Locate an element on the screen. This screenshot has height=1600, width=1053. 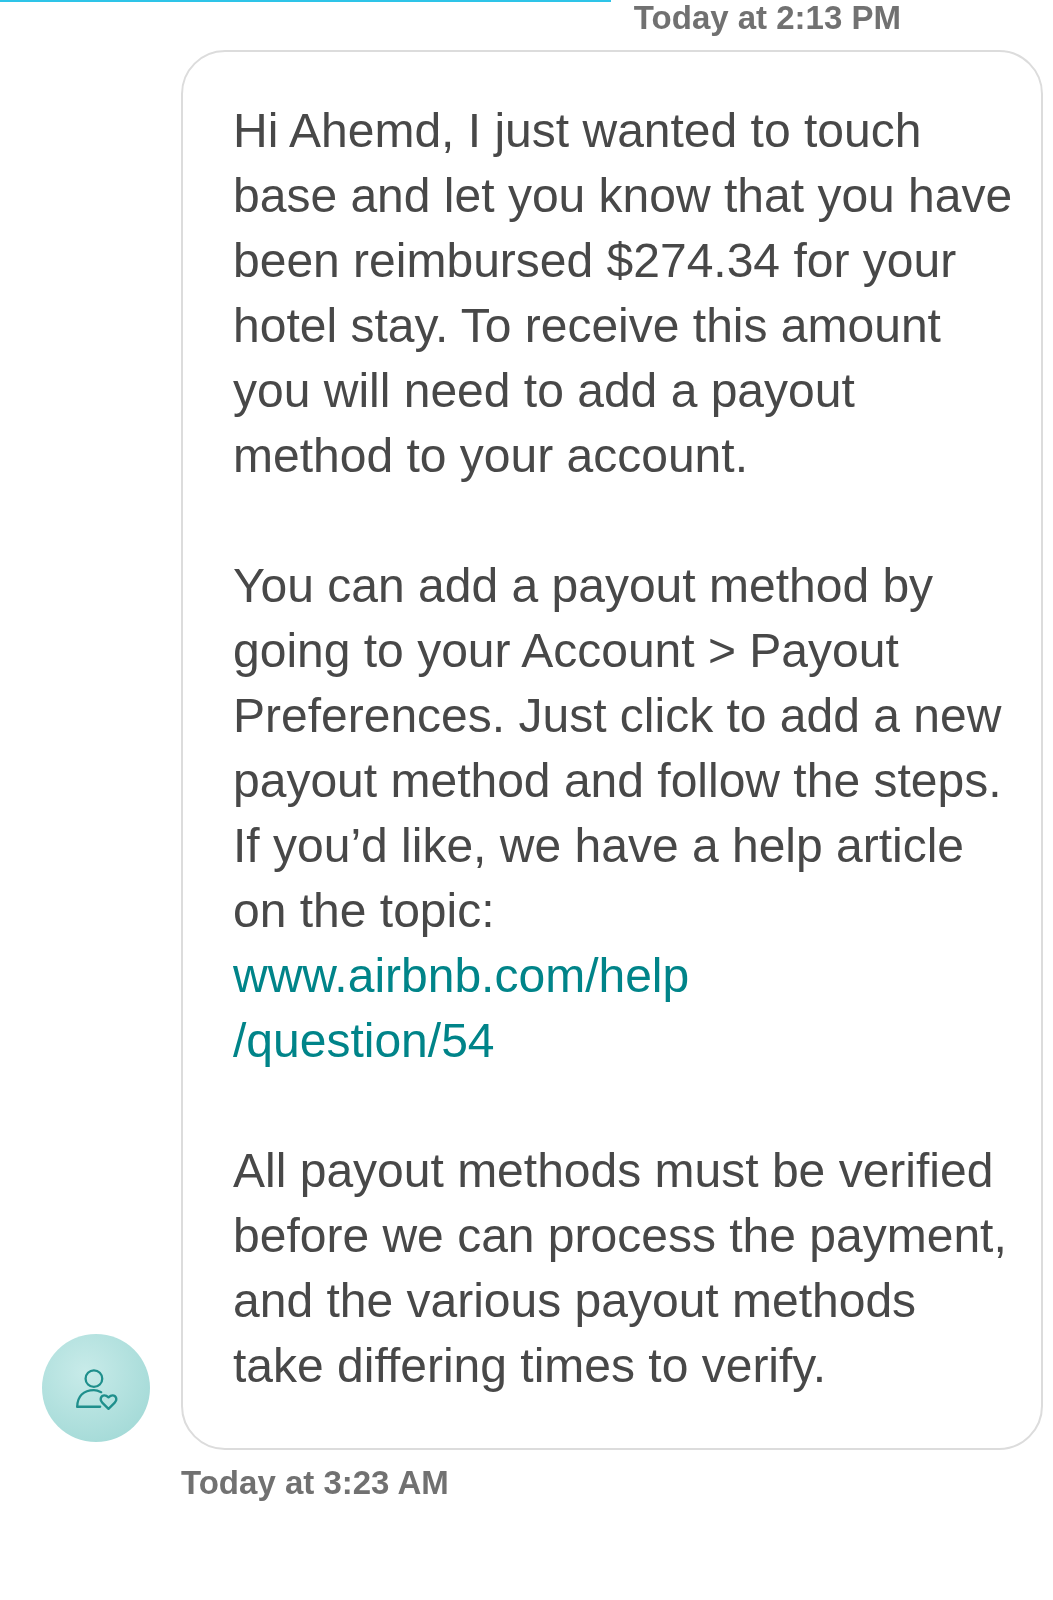
message-text: All payout methods must be verified before we can process the payment, and the various payout methods take differing times to verify. is located at coordinates (620, 1268).